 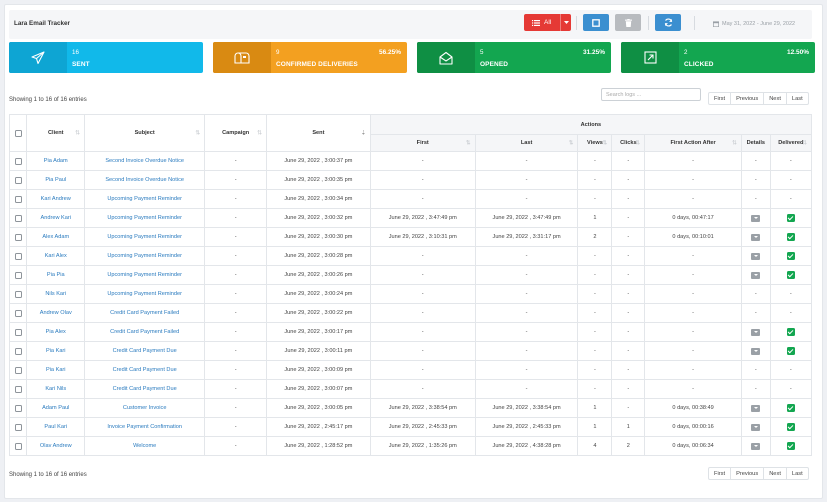 I want to click on select-all-checkbox, so click(x=18, y=133).